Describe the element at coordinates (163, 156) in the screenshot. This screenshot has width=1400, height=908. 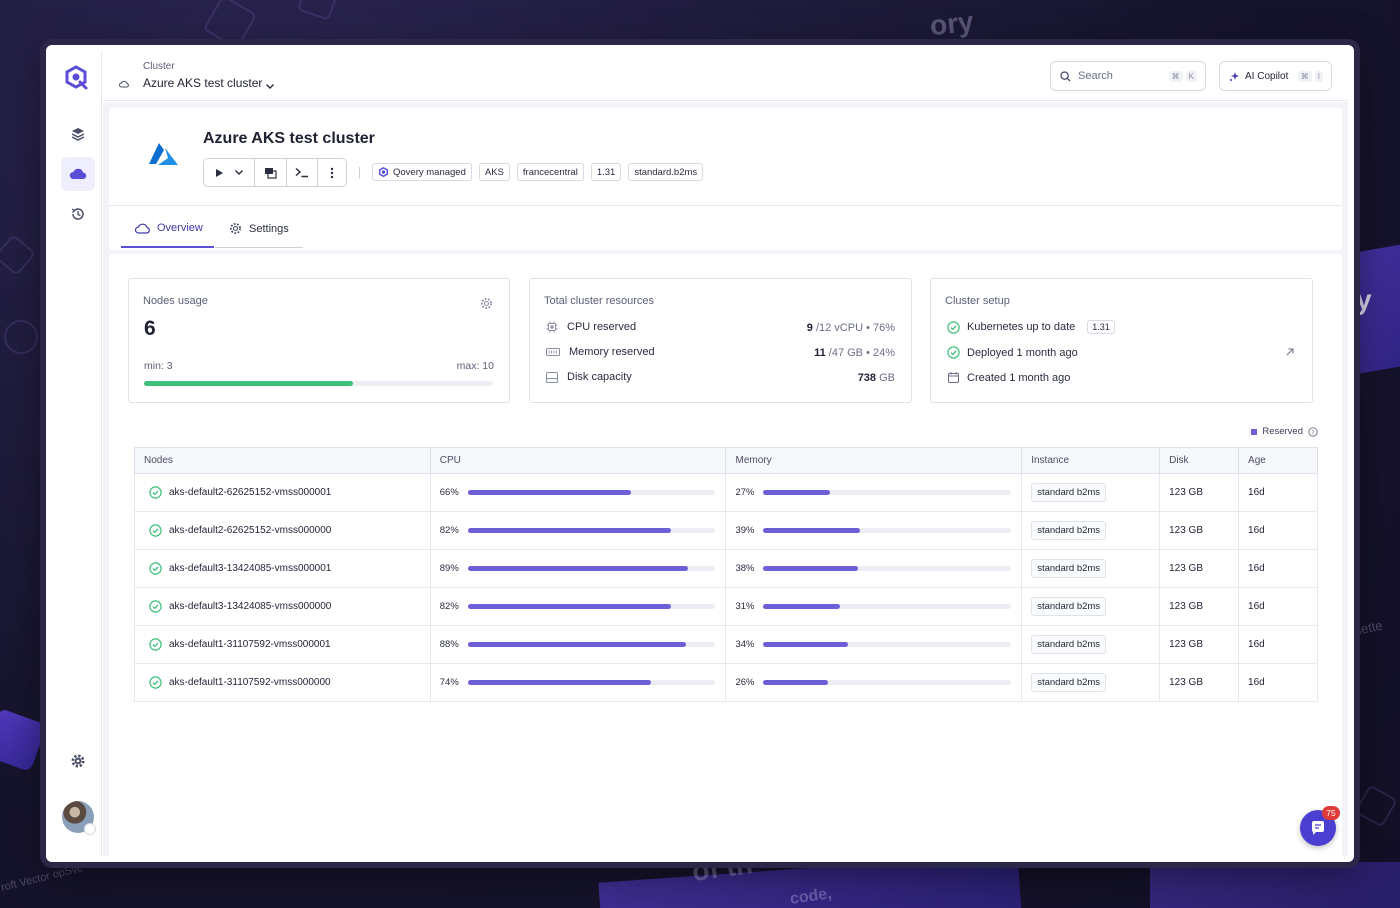
I see `azure-logo-icon` at that location.